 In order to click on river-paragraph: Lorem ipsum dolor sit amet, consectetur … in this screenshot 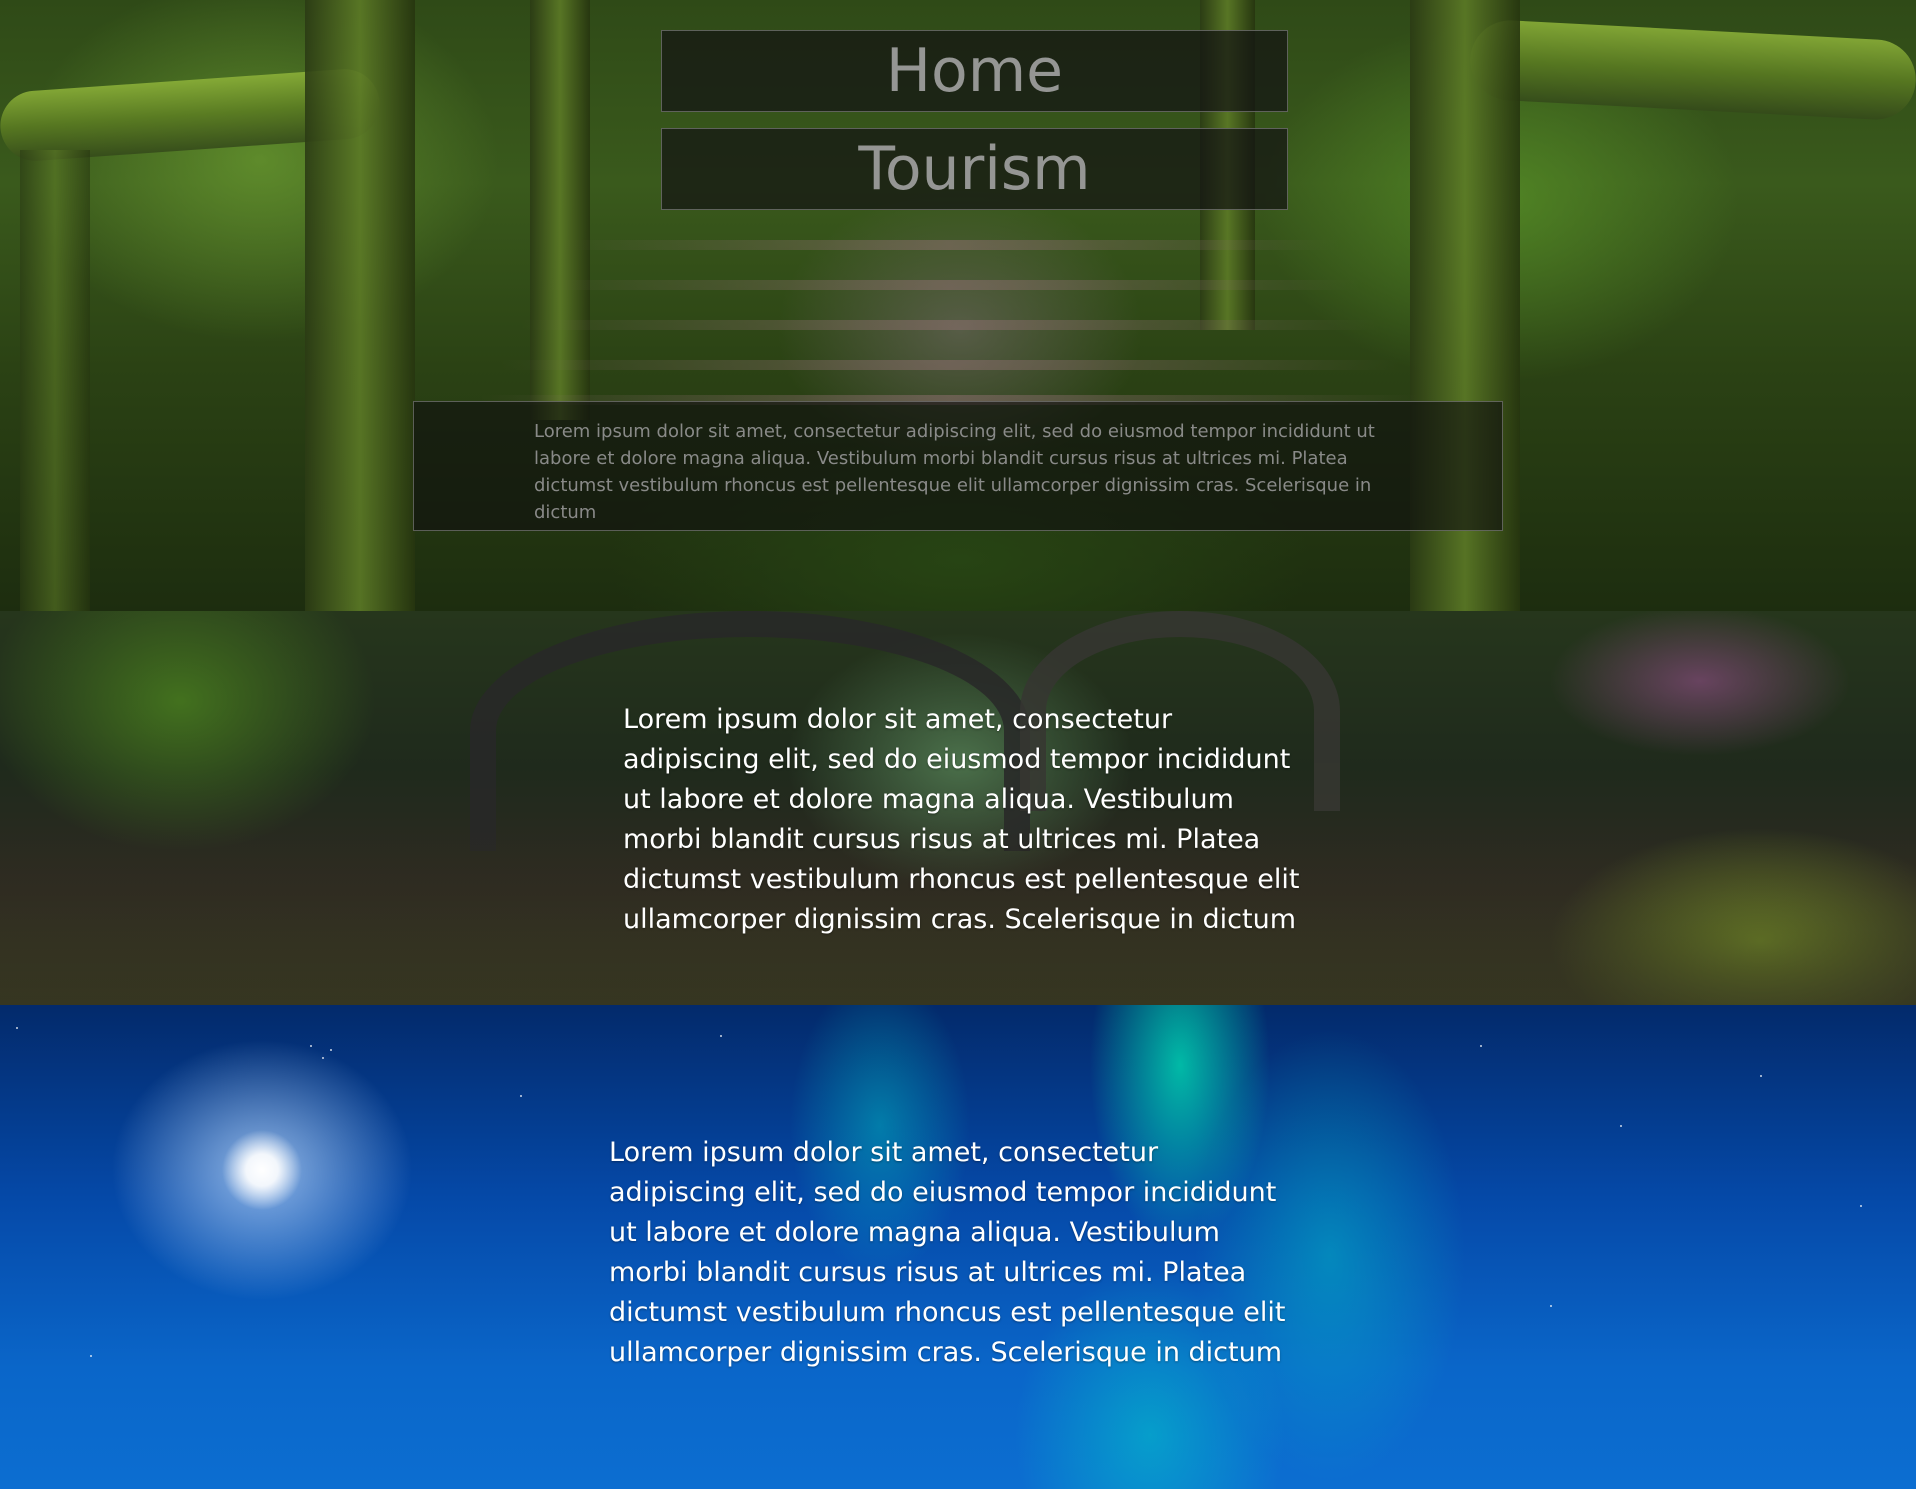, I will do `click(961, 819)`.